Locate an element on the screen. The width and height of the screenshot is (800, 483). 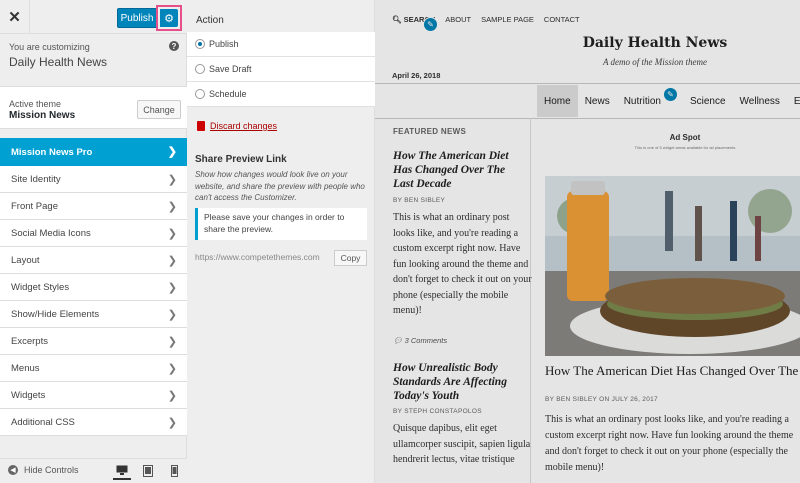
post-byline: BY BEN SIBLEY is located at coordinates (419, 200).